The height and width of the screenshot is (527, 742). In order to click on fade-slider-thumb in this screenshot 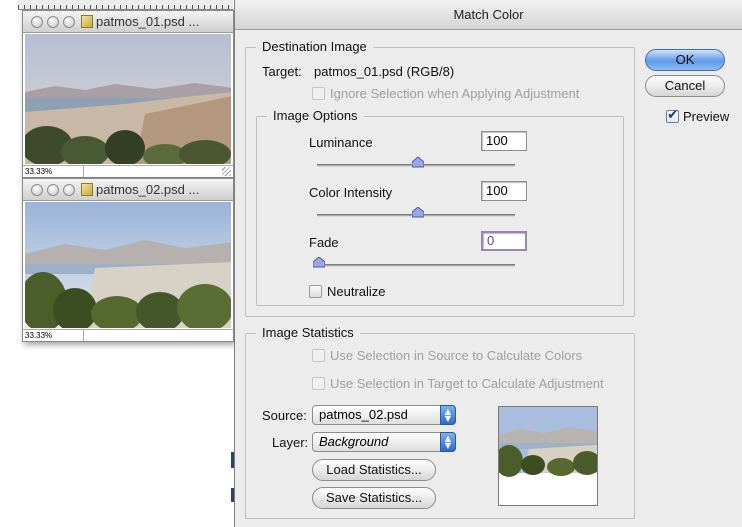, I will do `click(319, 262)`.